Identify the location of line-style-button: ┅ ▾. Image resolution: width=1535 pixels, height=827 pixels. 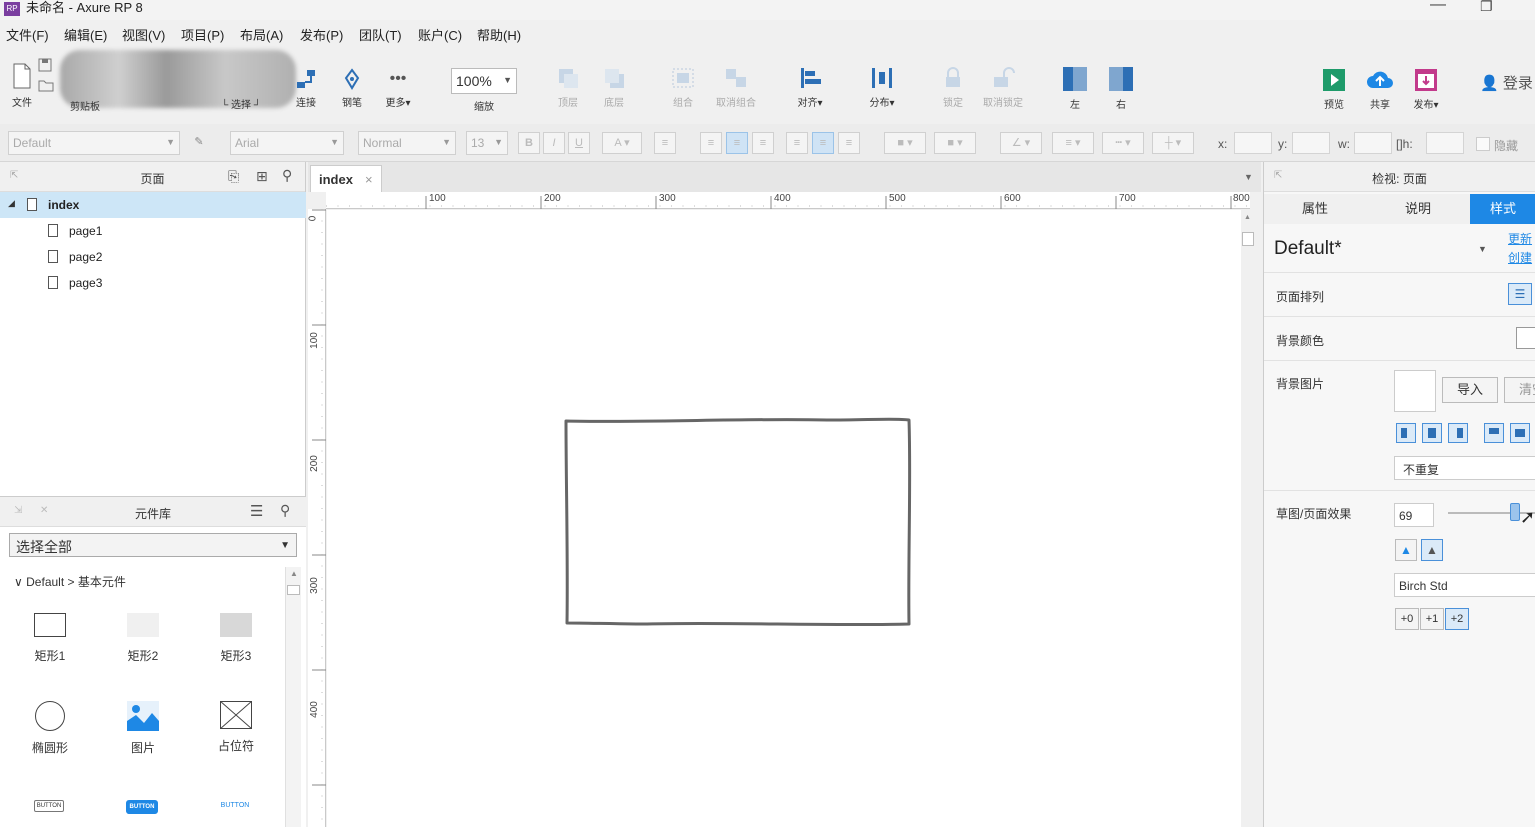
(1123, 143).